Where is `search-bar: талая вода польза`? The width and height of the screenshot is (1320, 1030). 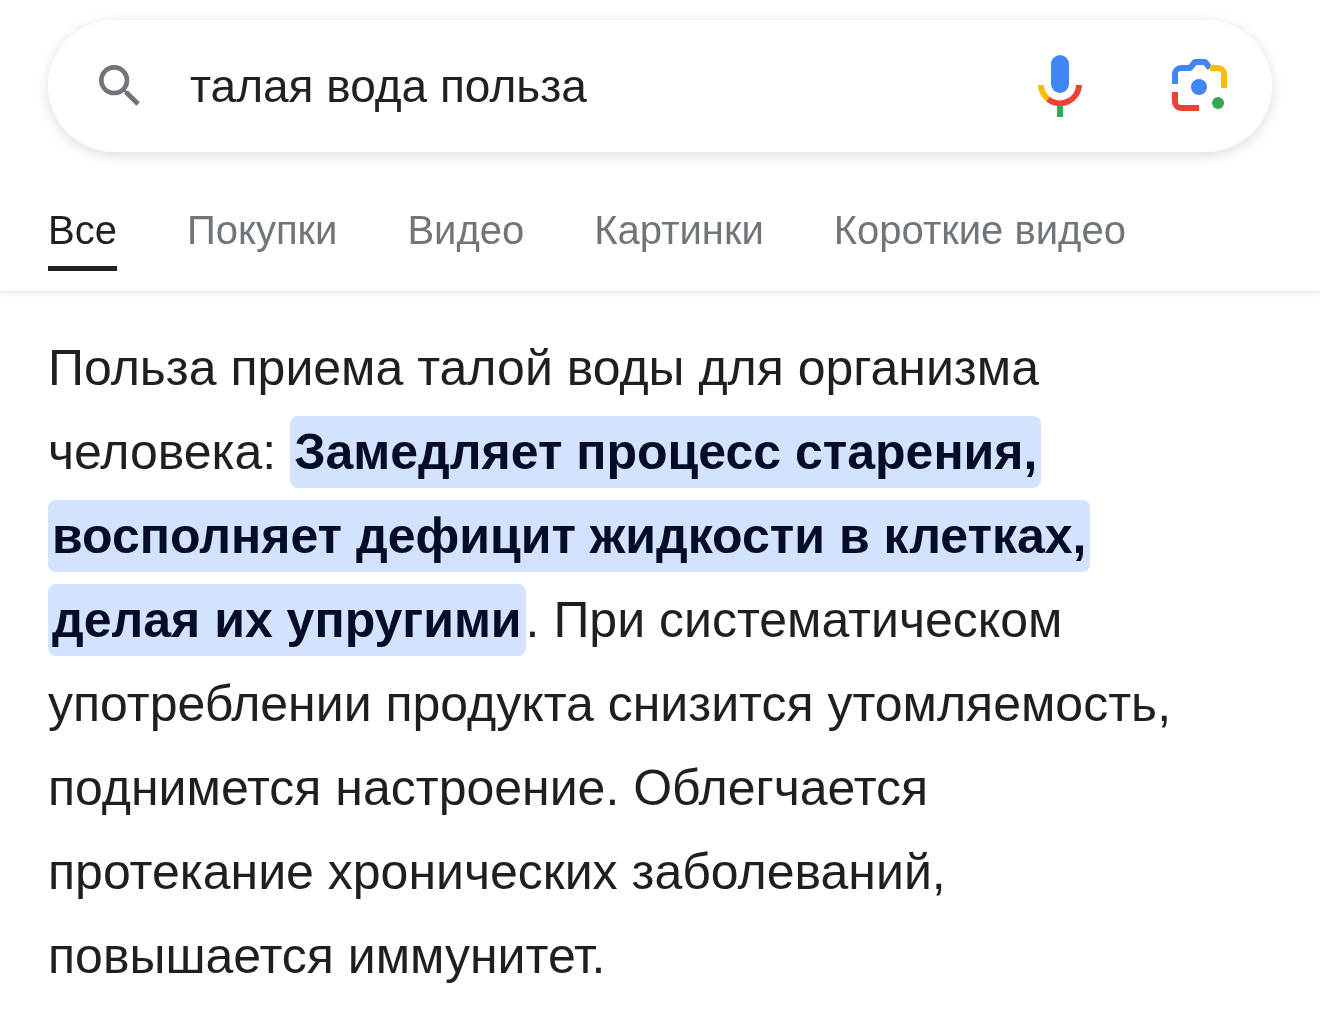 search-bar: талая вода польза is located at coordinates (660, 86).